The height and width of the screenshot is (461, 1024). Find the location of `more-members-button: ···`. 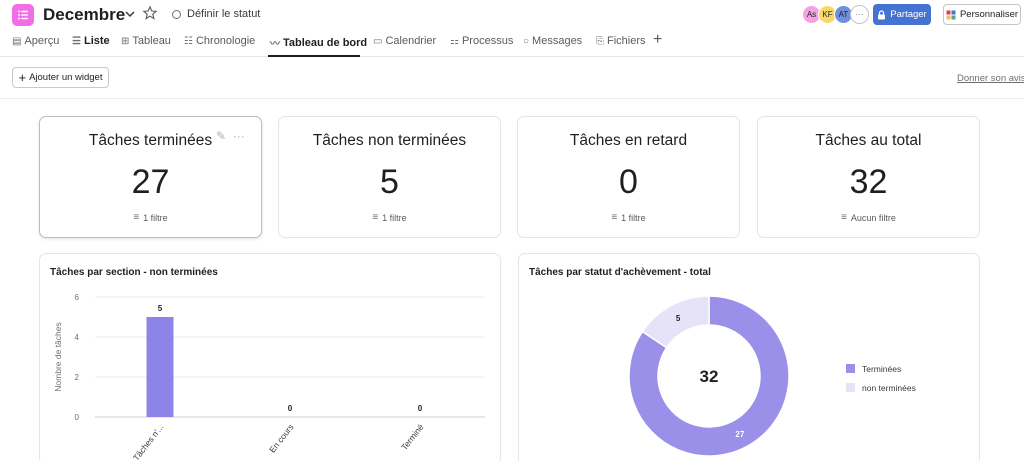

more-members-button: ··· is located at coordinates (859, 14).